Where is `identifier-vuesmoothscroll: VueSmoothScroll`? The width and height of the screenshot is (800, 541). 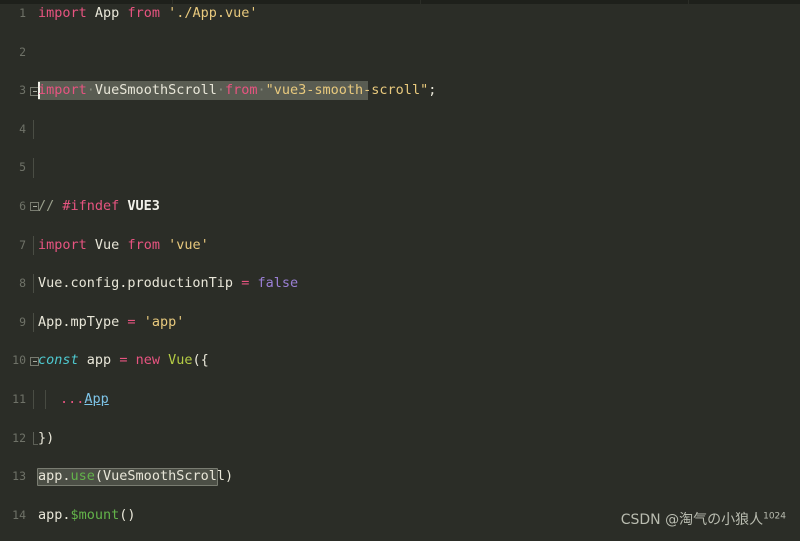 identifier-vuesmoothscroll: VueSmoothScroll is located at coordinates (155, 90).